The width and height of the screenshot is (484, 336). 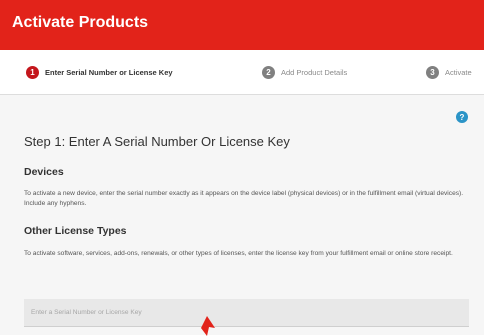 What do you see at coordinates (242, 25) in the screenshot?
I see `page-header: Activate Products` at bounding box center [242, 25].